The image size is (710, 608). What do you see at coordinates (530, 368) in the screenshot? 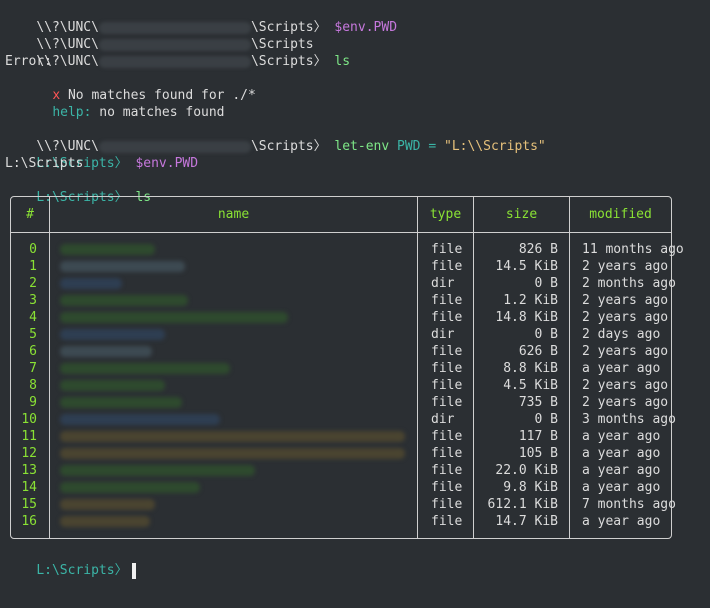
I see `row-size: 8.8 KiB` at bounding box center [530, 368].